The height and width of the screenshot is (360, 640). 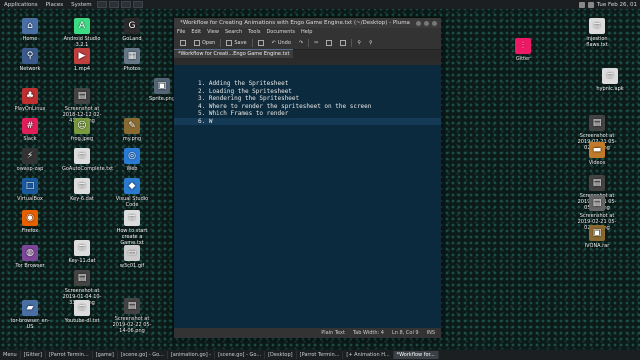 What do you see at coordinates (183, 43) in the screenshot?
I see `new-button` at bounding box center [183, 43].